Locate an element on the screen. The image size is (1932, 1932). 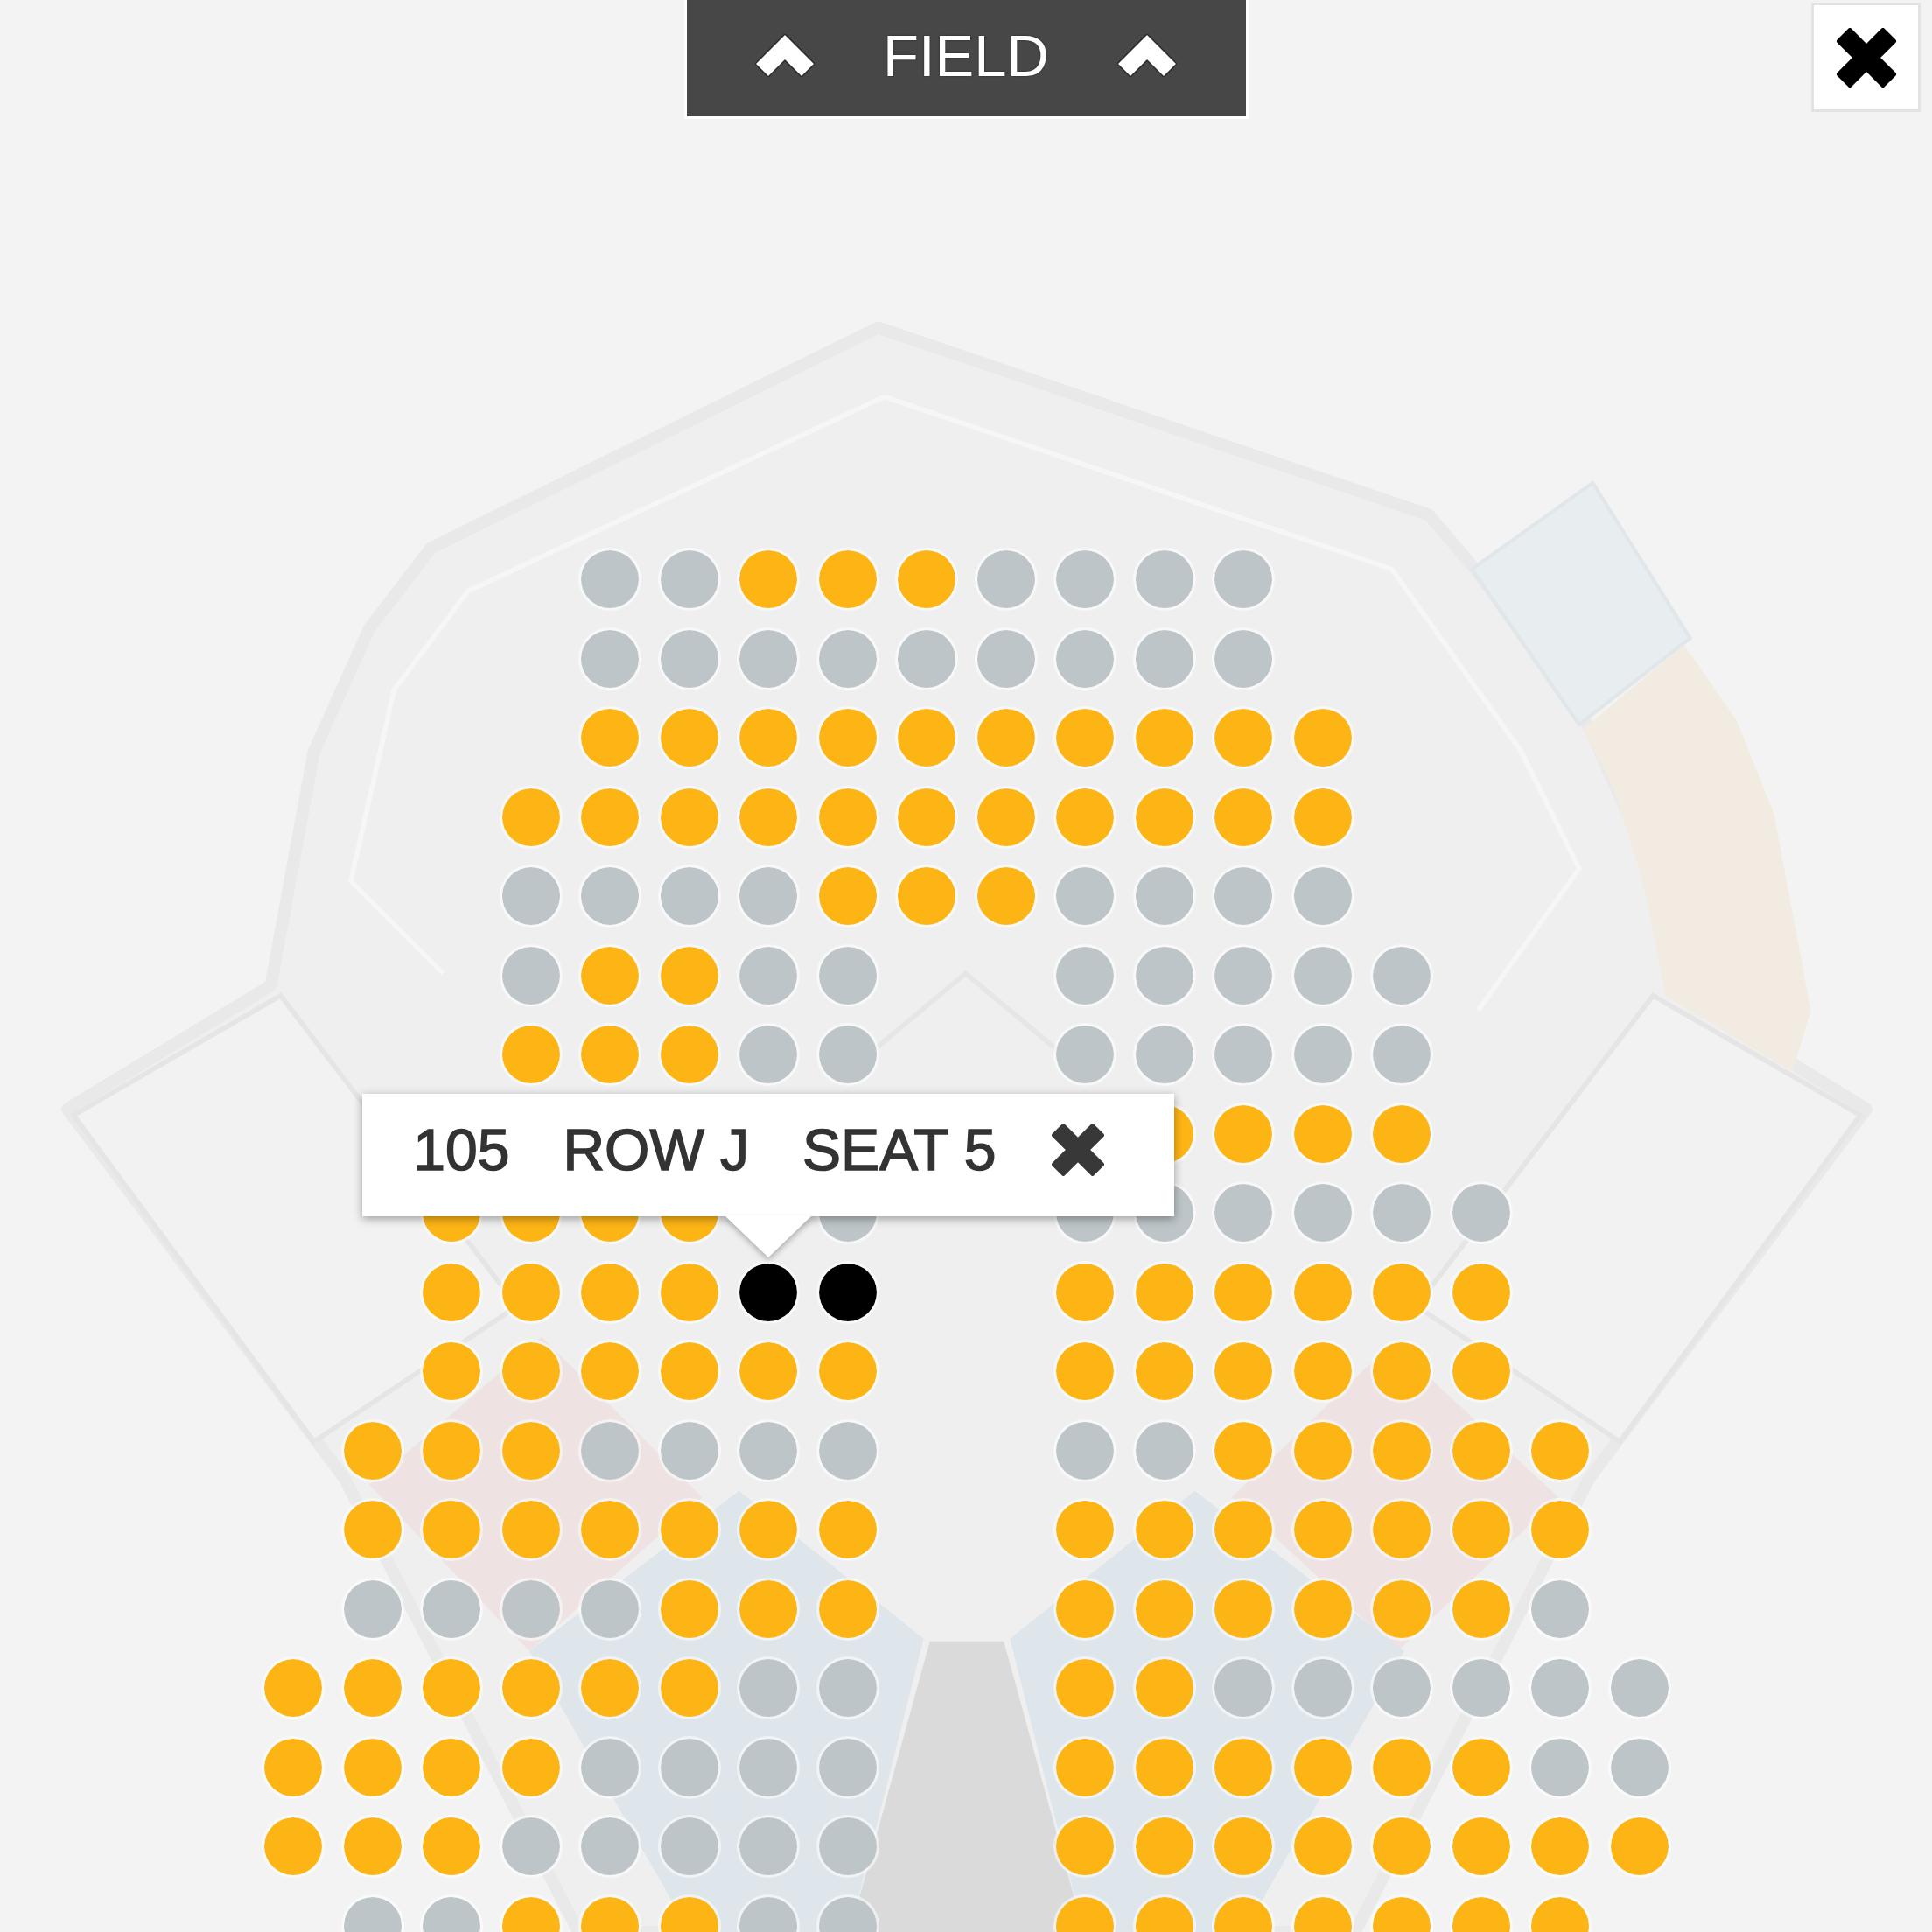
row-label: ROW J is located at coordinates (656, 1149).